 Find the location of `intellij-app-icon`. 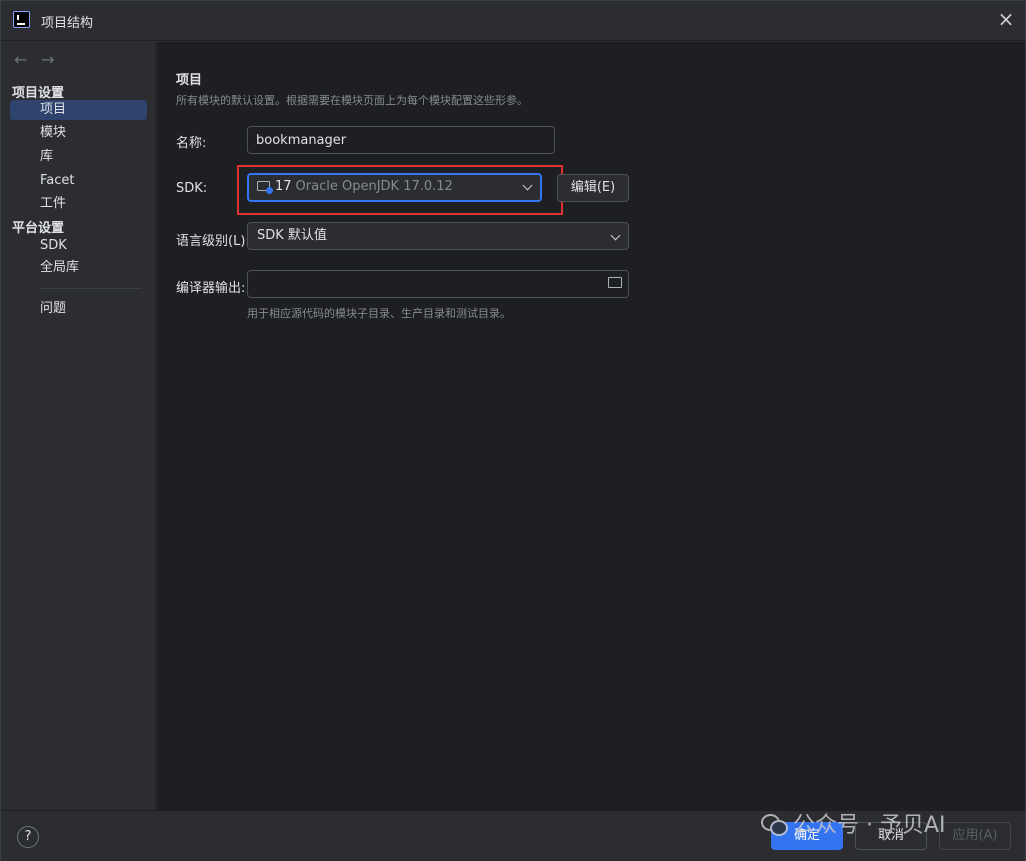

intellij-app-icon is located at coordinates (21, 19).